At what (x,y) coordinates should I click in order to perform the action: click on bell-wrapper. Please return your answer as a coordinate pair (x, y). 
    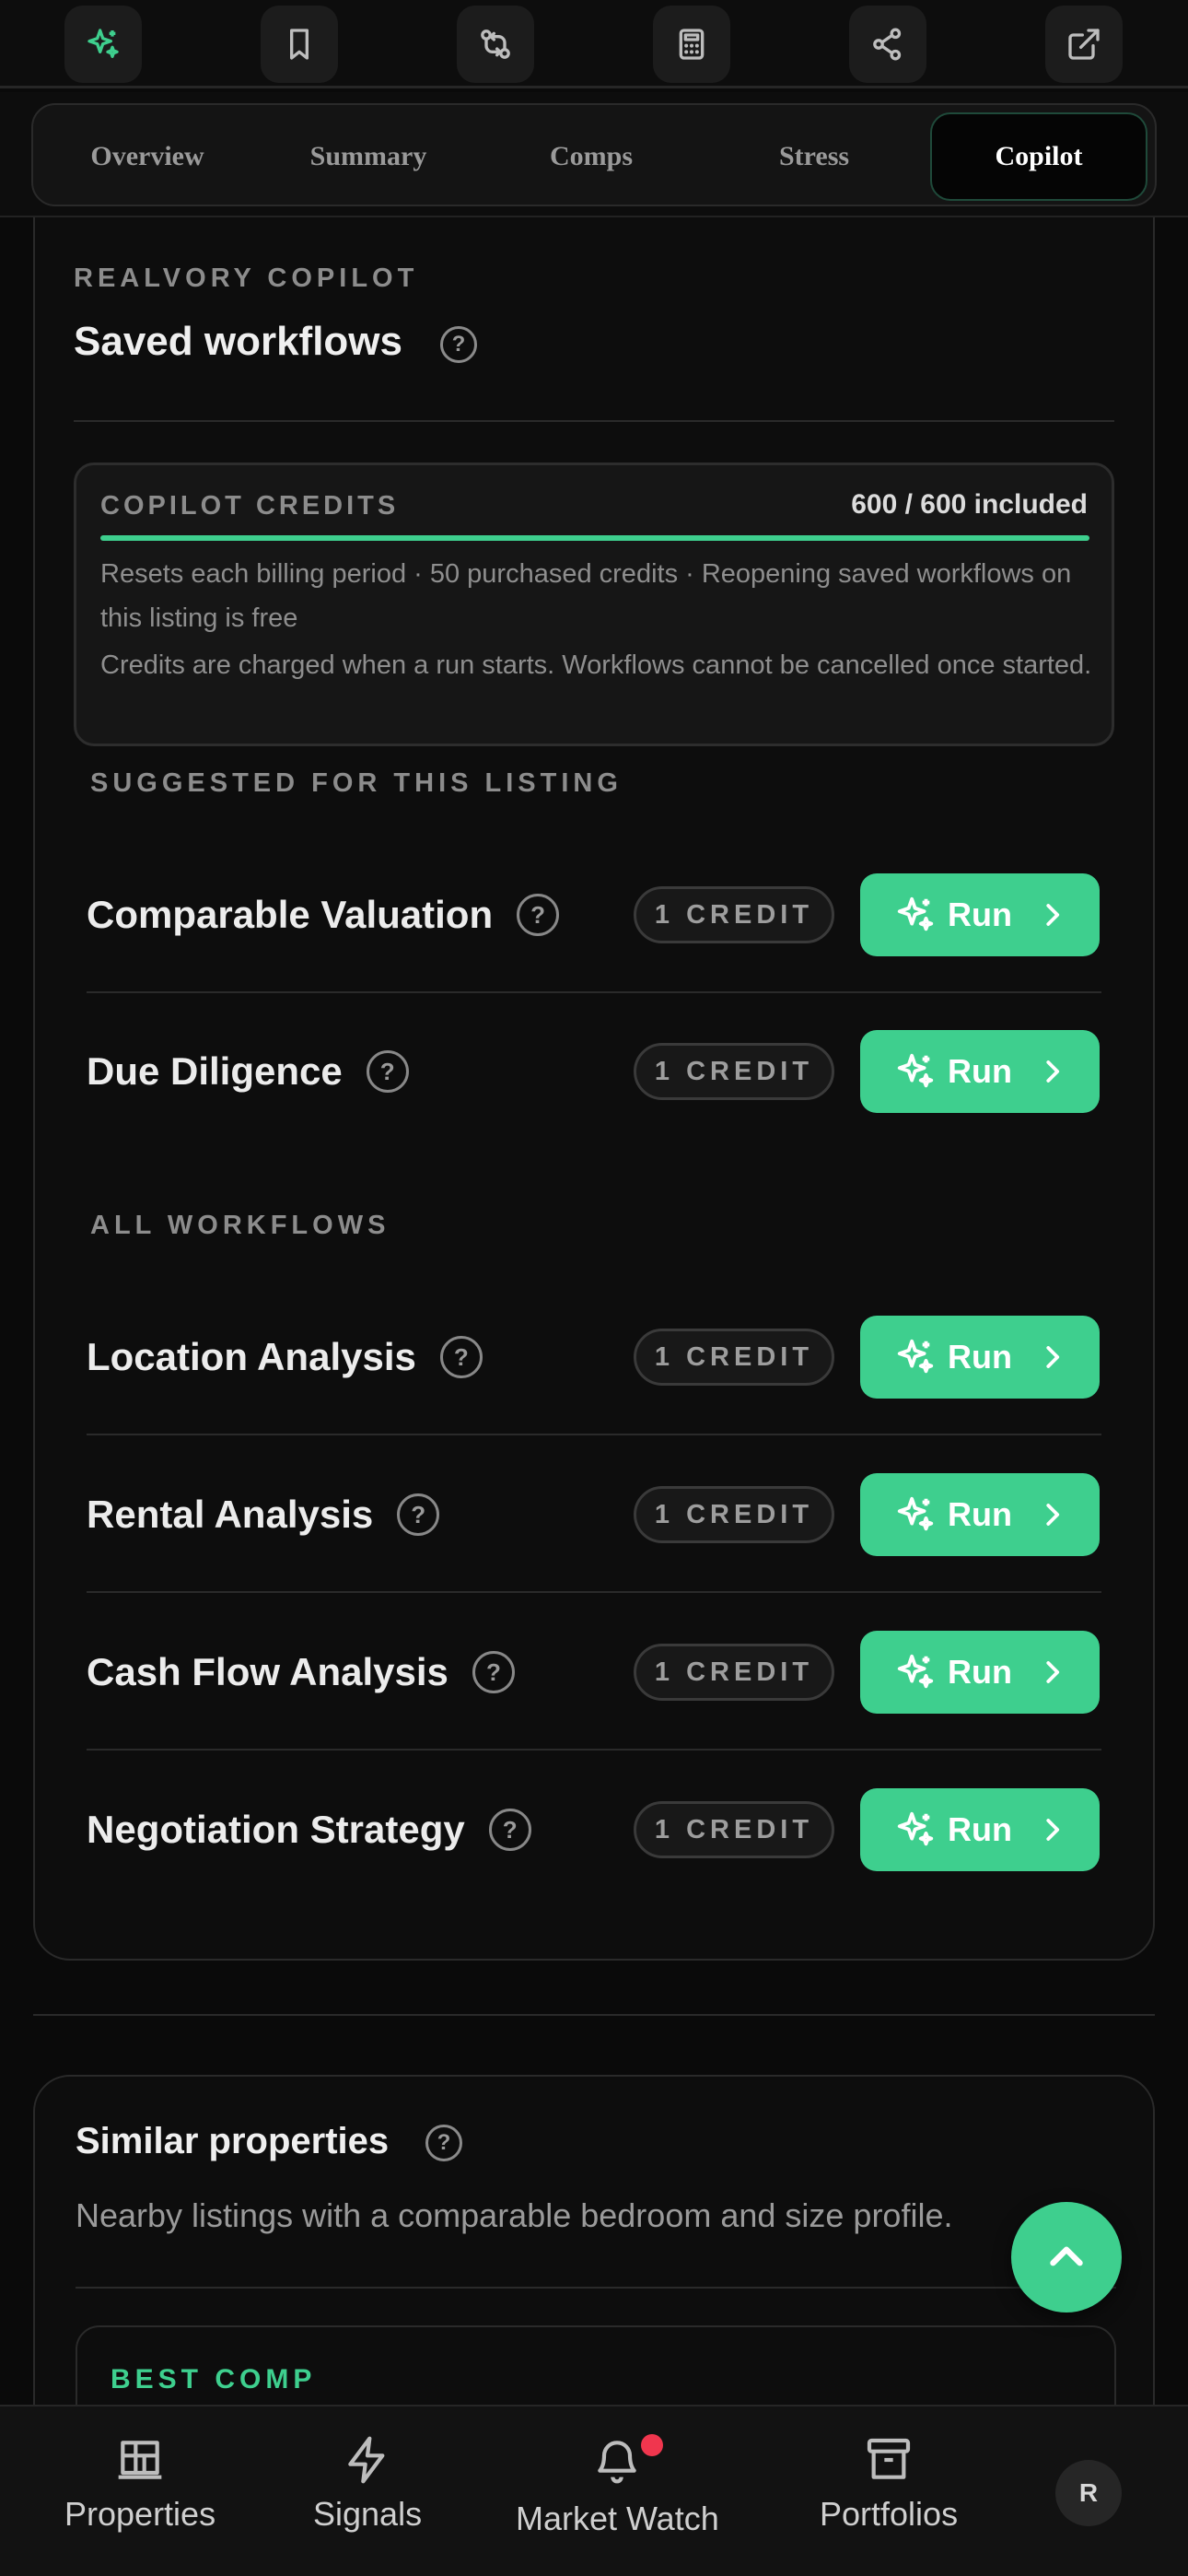
    Looking at the image, I should click on (627, 2462).